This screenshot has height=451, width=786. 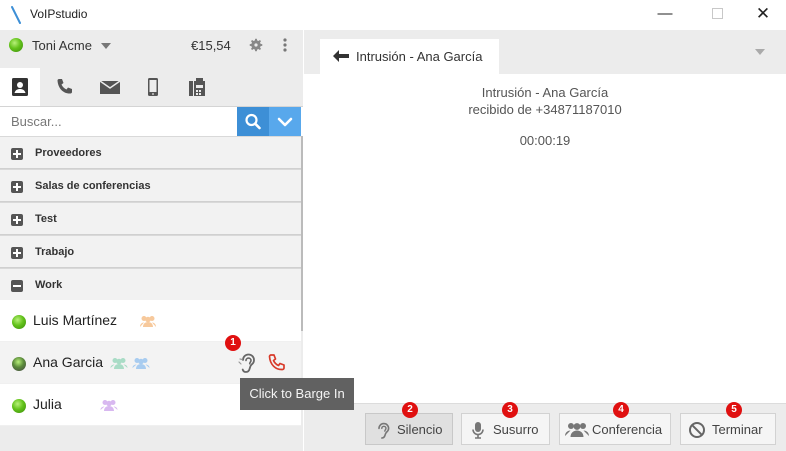 What do you see at coordinates (545, 109) in the screenshot?
I see `call-caller: recibido de +34871187010` at bounding box center [545, 109].